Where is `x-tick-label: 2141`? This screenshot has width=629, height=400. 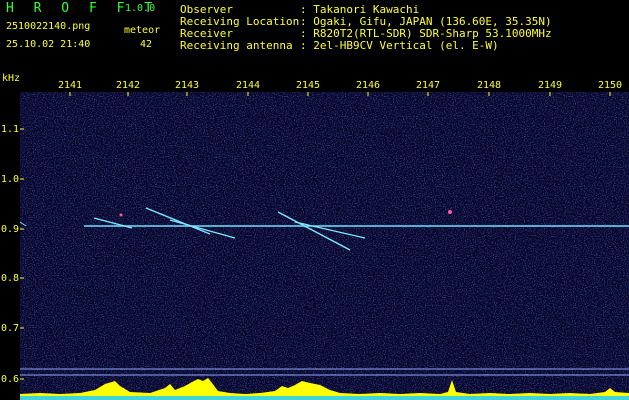
x-tick-label: 2141 is located at coordinates (70, 85).